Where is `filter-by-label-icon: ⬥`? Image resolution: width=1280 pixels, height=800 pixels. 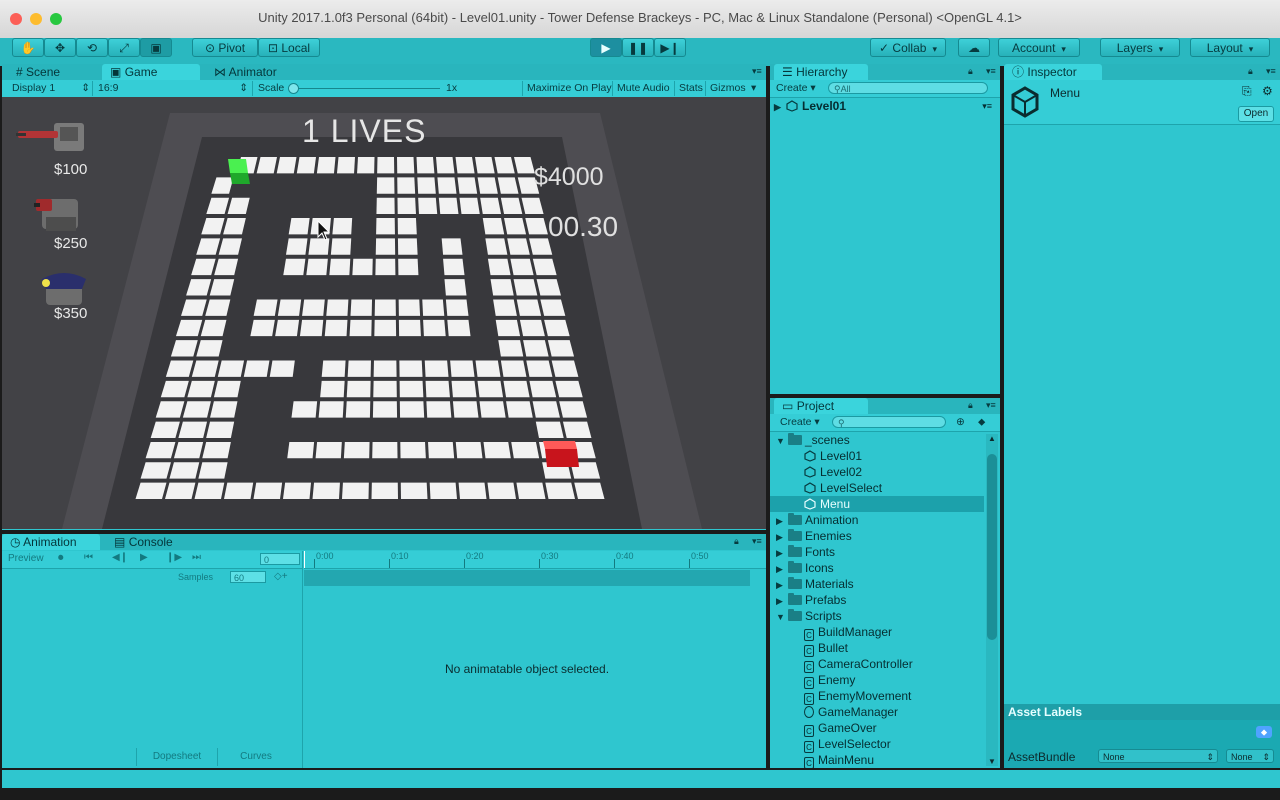
filter-by-label-icon: ⬥ is located at coordinates (981, 422).